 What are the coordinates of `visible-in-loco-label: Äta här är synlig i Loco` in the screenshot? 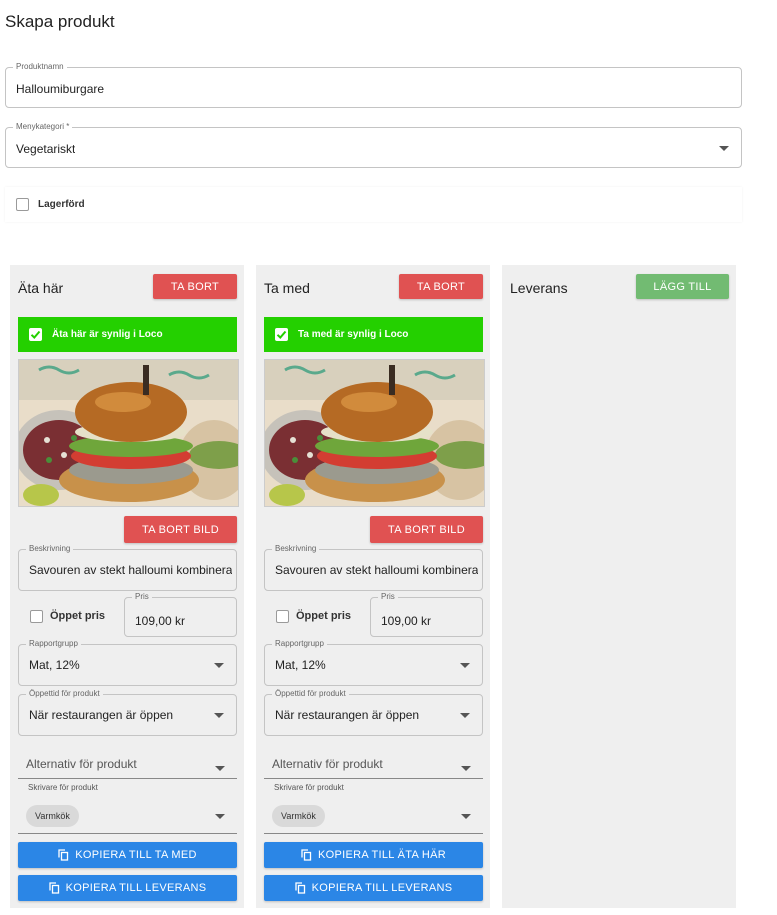 It's located at (107, 334).